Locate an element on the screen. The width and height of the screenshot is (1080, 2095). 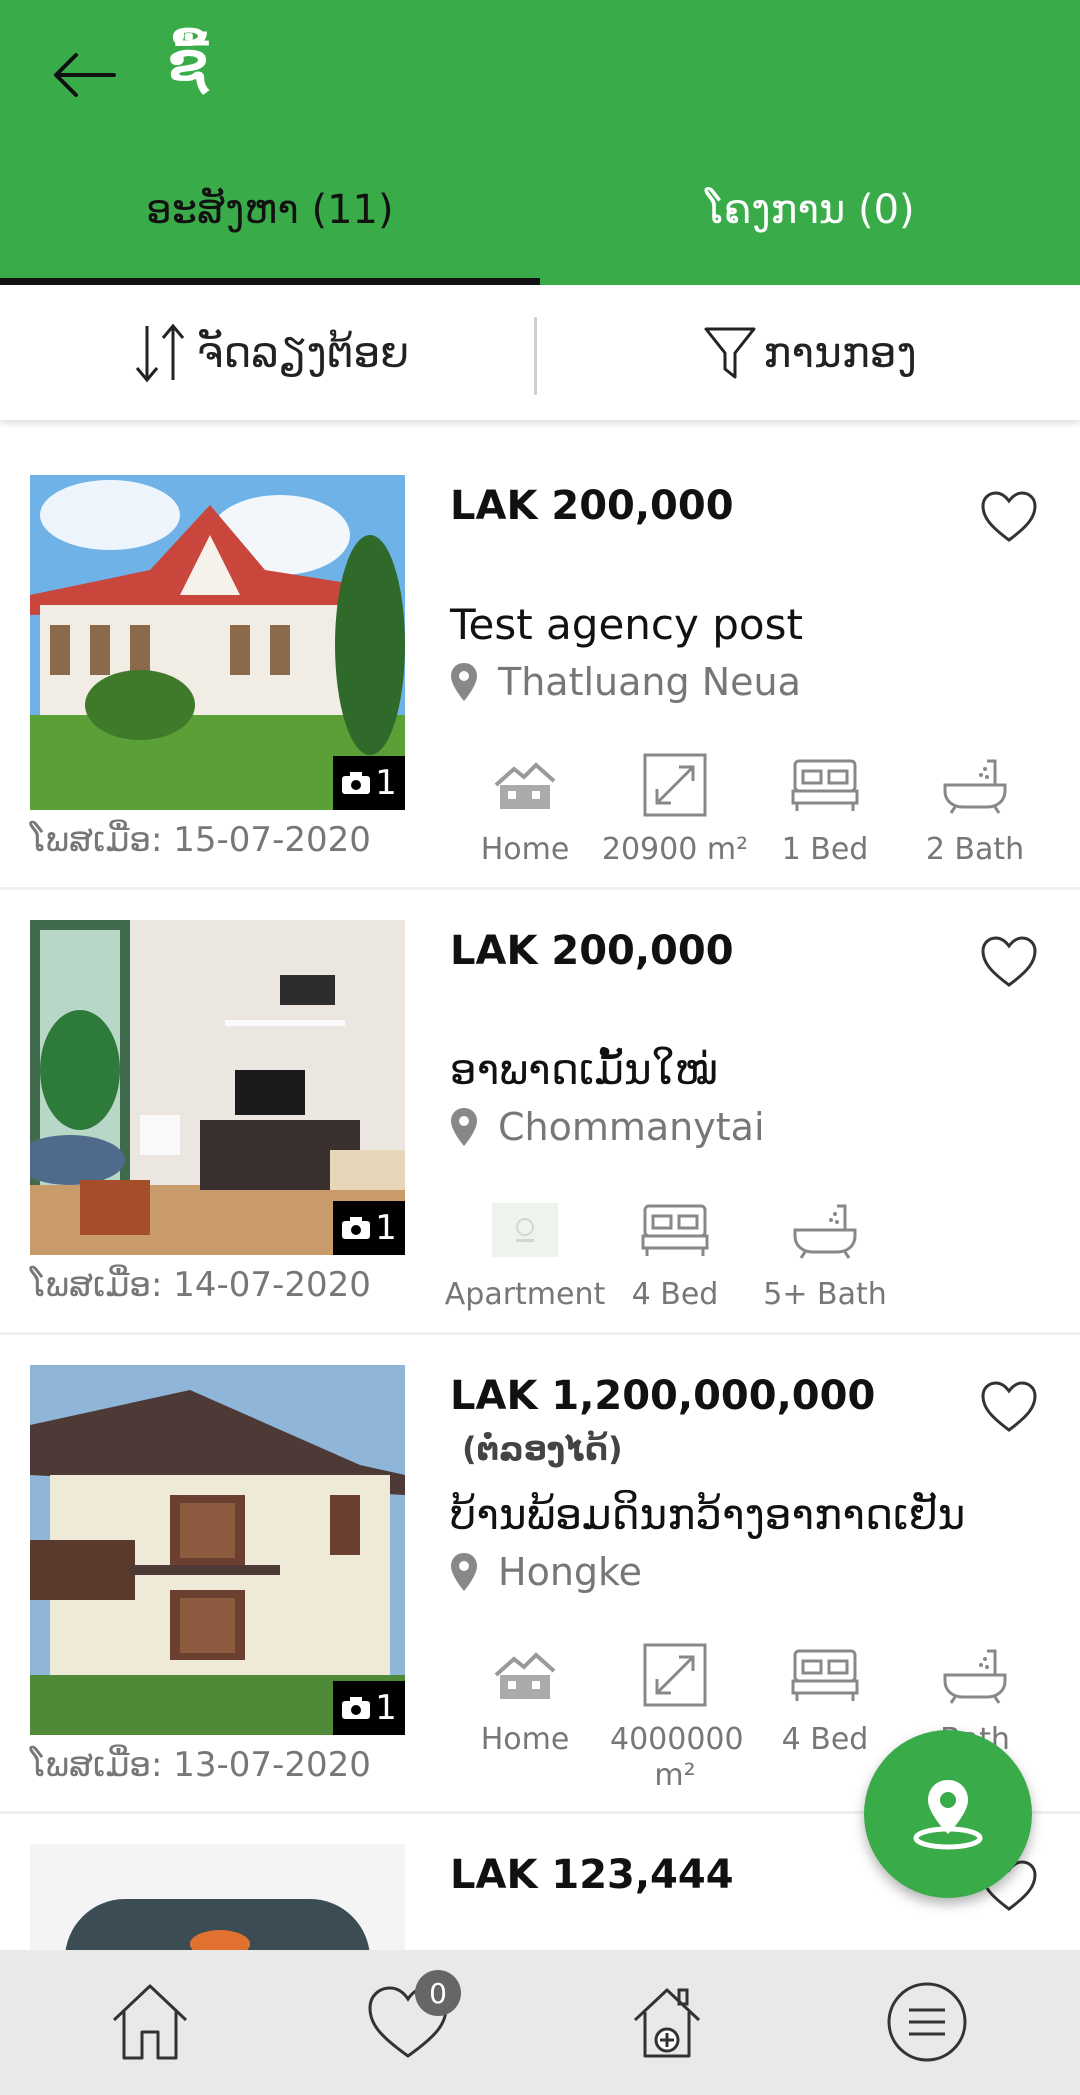
filter-label: ການກອງ is located at coordinates (840, 352).